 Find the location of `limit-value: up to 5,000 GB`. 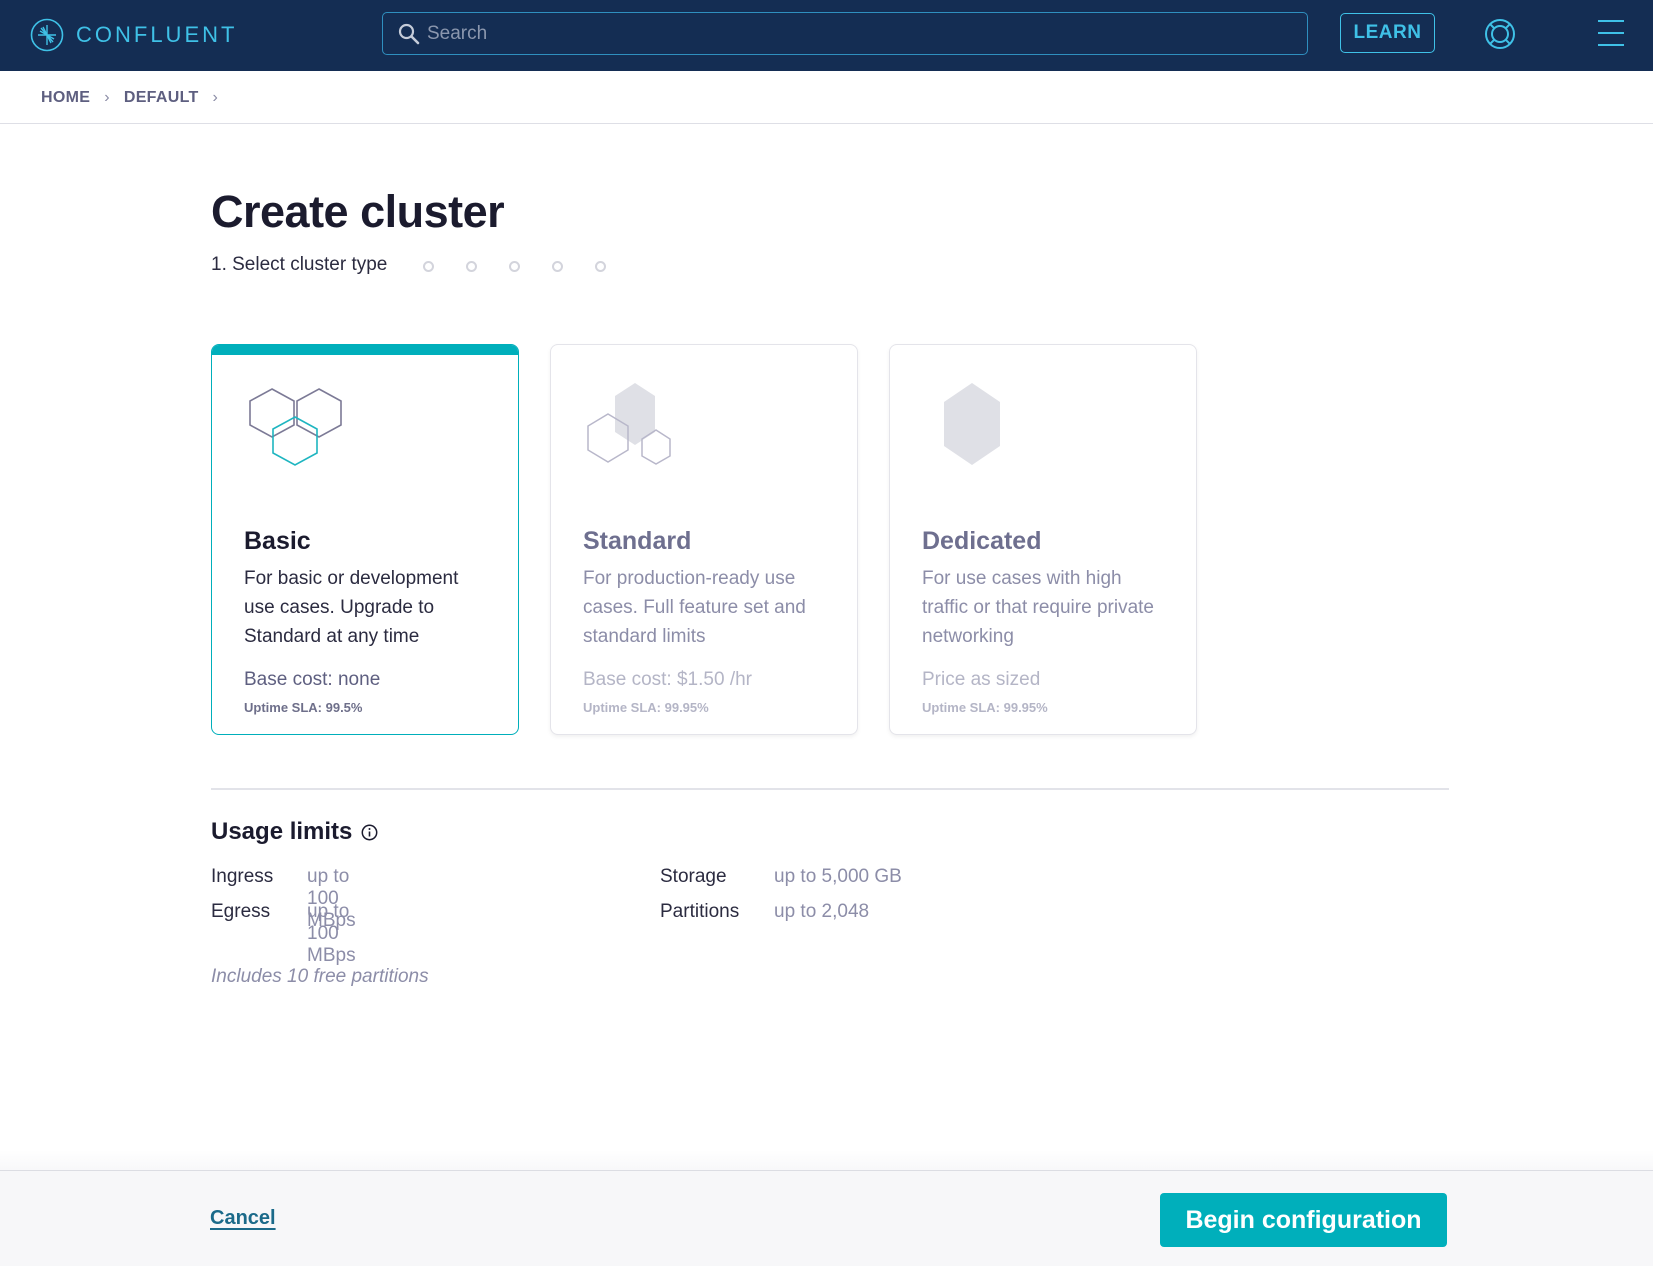

limit-value: up to 5,000 GB is located at coordinates (838, 876).